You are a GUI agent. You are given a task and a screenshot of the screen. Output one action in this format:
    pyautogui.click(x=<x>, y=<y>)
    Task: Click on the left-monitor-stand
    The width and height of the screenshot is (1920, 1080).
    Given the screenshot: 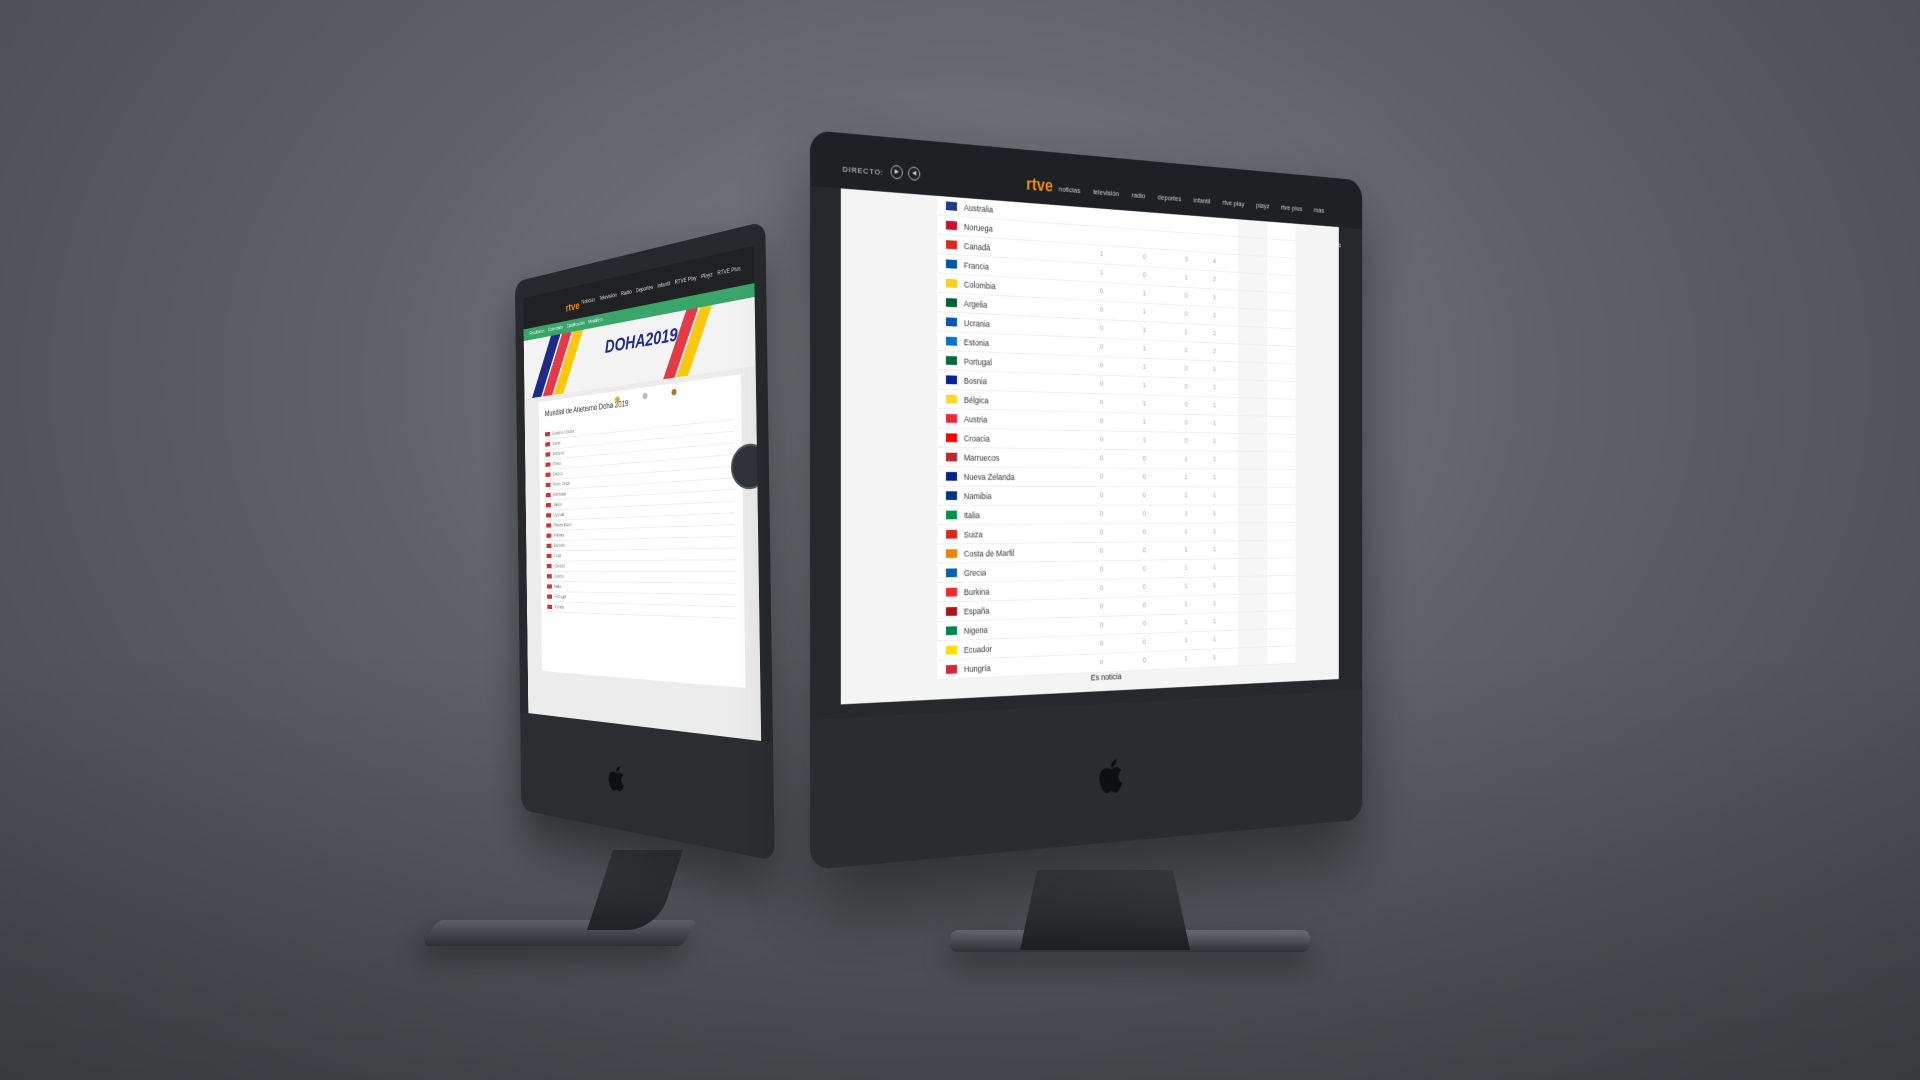 What is the action you would take?
    pyautogui.click(x=635, y=890)
    